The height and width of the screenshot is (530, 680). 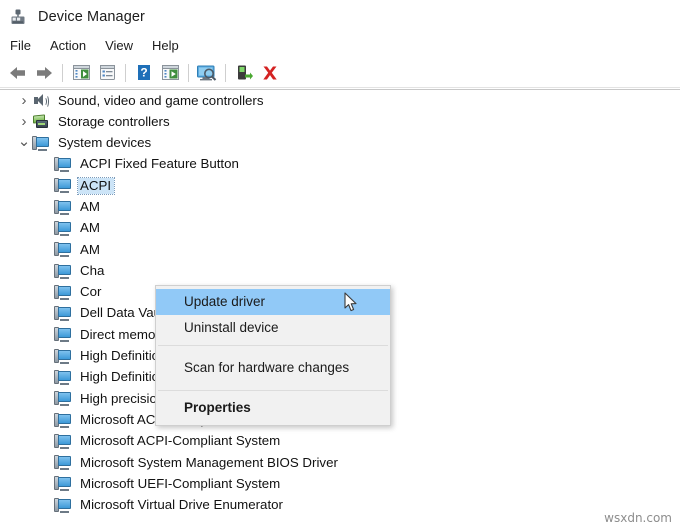 I want to click on tree-row-label: Cor, so click(x=91, y=292).